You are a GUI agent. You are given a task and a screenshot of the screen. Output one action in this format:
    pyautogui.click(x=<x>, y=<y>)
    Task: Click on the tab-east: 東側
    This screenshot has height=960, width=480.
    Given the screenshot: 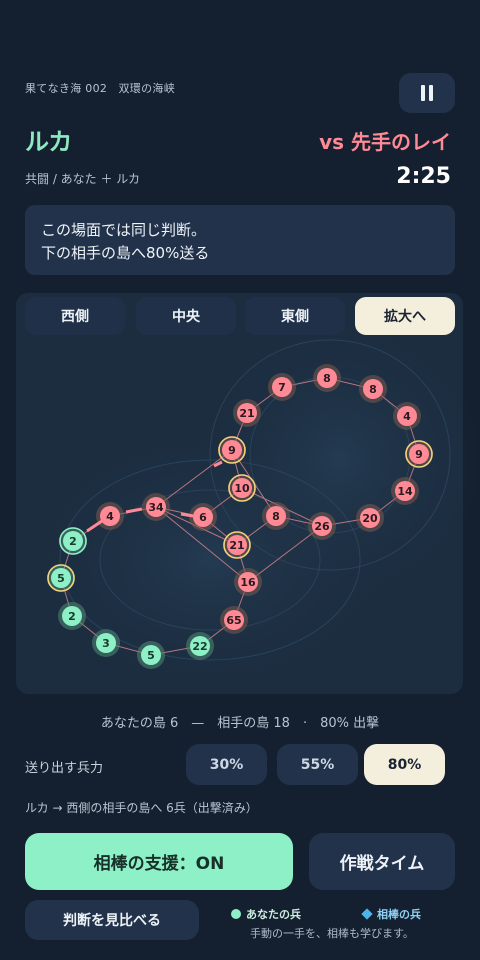 What is the action you would take?
    pyautogui.click(x=295, y=316)
    